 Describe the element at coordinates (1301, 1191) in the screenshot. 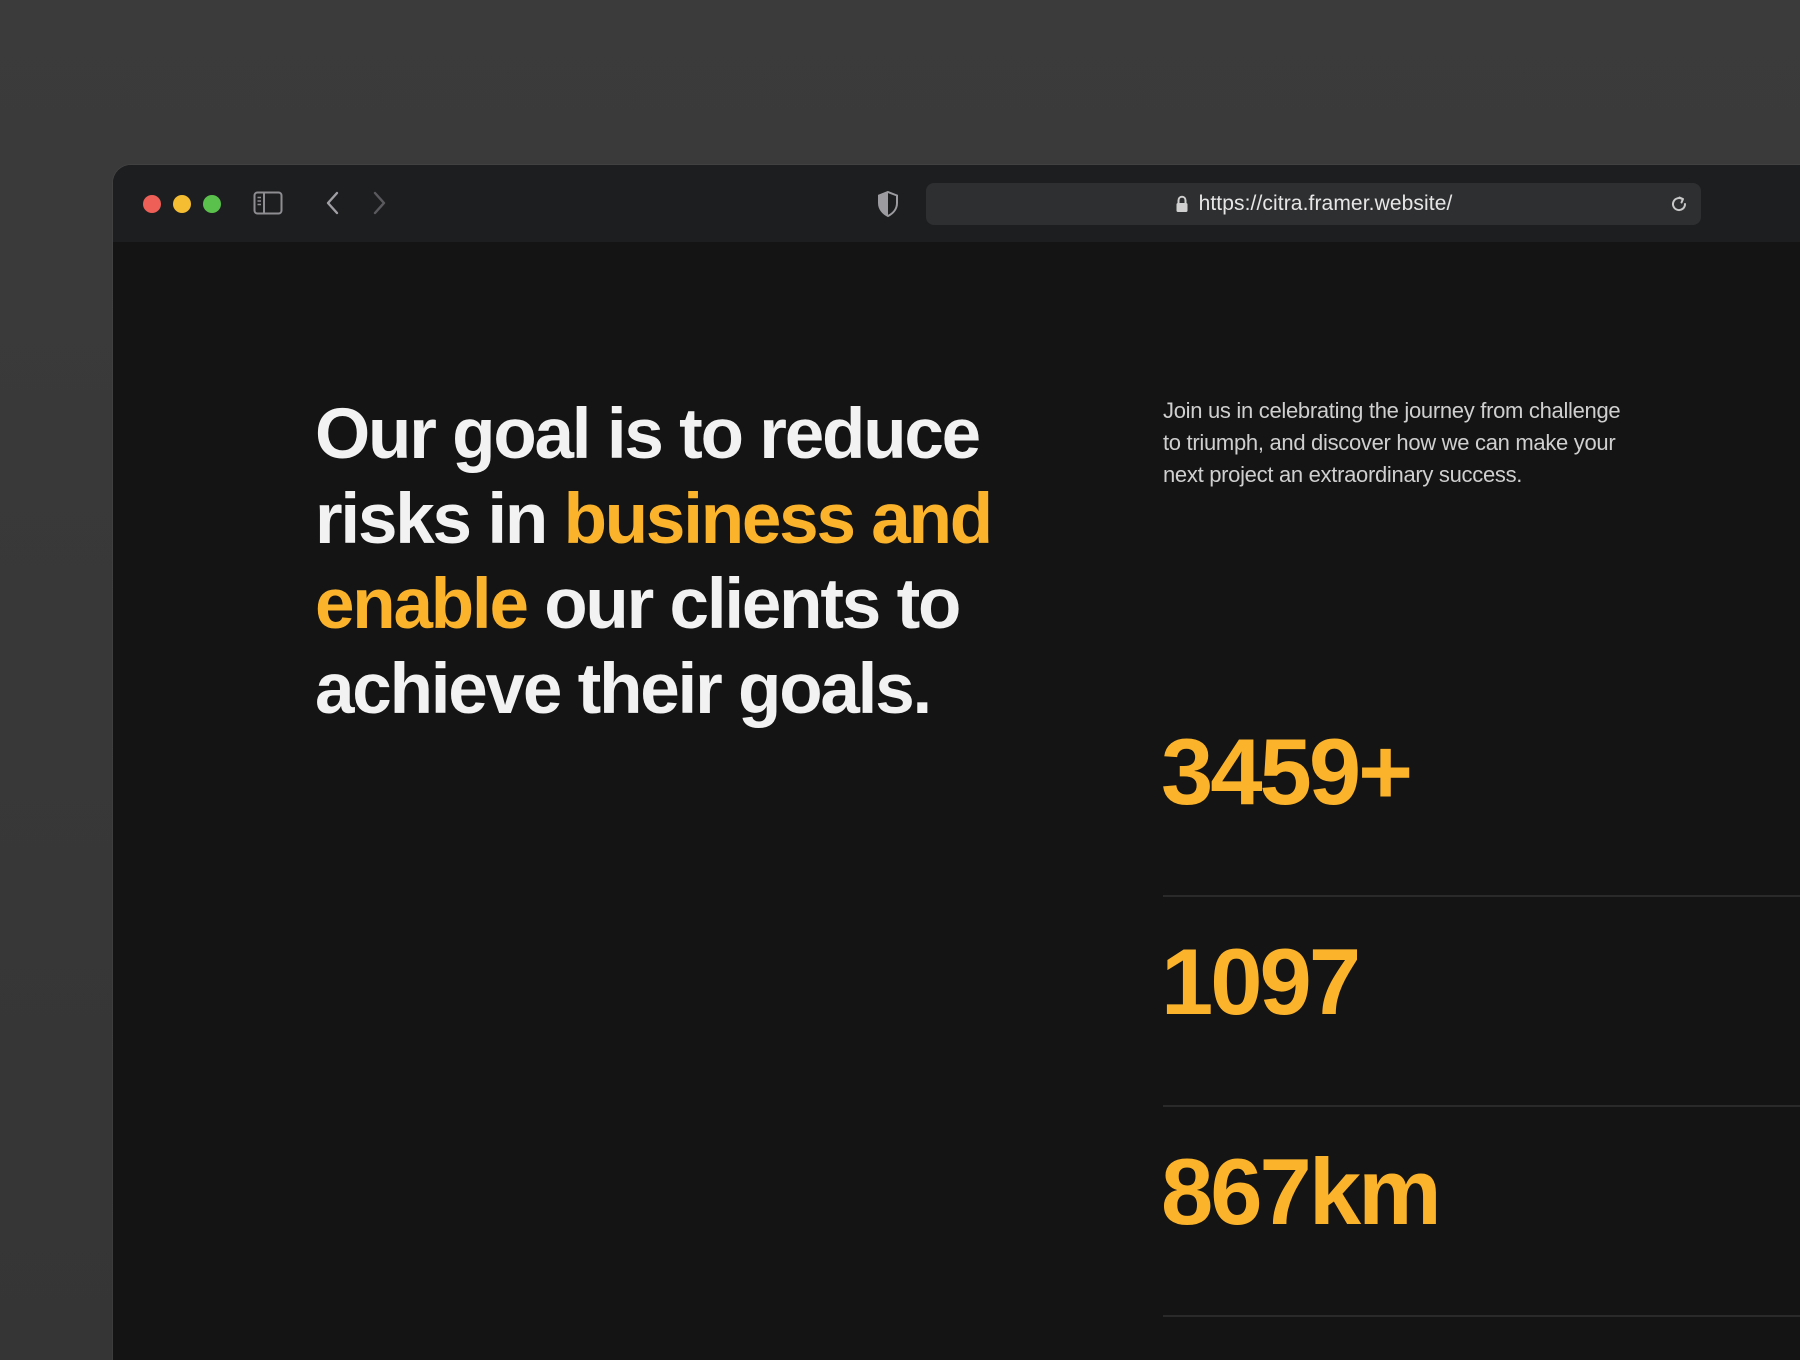

I see `stat-value: 867km` at that location.